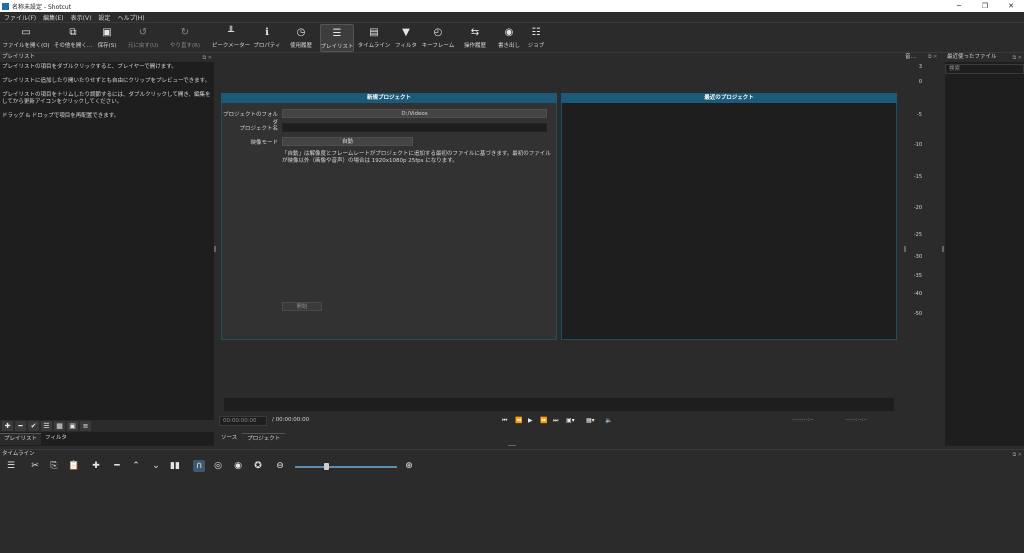 This screenshot has width=1024, height=553. What do you see at coordinates (264, 438) in the screenshot?
I see `tab-project: プロジェクト` at bounding box center [264, 438].